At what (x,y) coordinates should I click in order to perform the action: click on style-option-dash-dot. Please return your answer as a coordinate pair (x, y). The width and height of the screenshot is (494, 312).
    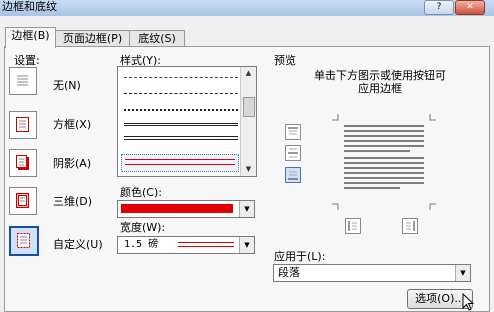
    Looking at the image, I should click on (181, 93).